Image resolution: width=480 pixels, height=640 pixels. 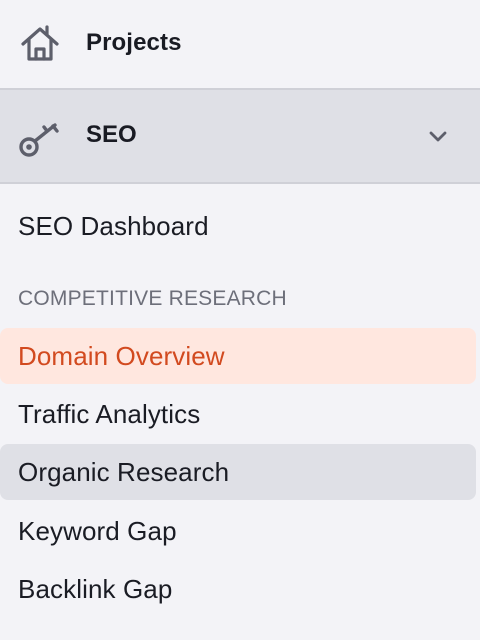 What do you see at coordinates (438, 136) in the screenshot?
I see `chevron-down-icon` at bounding box center [438, 136].